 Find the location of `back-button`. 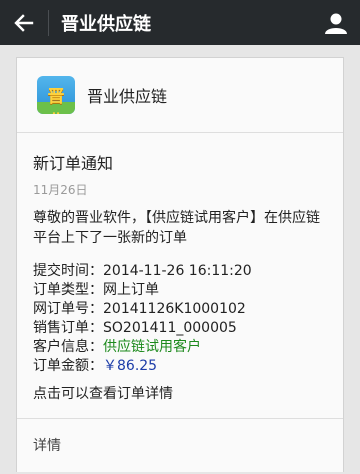

back-button is located at coordinates (24, 22).